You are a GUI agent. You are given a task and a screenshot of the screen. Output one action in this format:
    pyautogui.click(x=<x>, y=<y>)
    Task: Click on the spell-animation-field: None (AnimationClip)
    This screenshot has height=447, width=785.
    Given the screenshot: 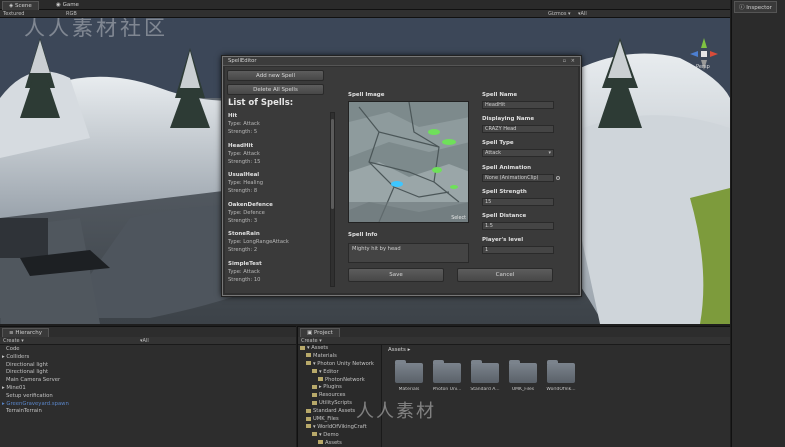 What is the action you would take?
    pyautogui.click(x=518, y=178)
    